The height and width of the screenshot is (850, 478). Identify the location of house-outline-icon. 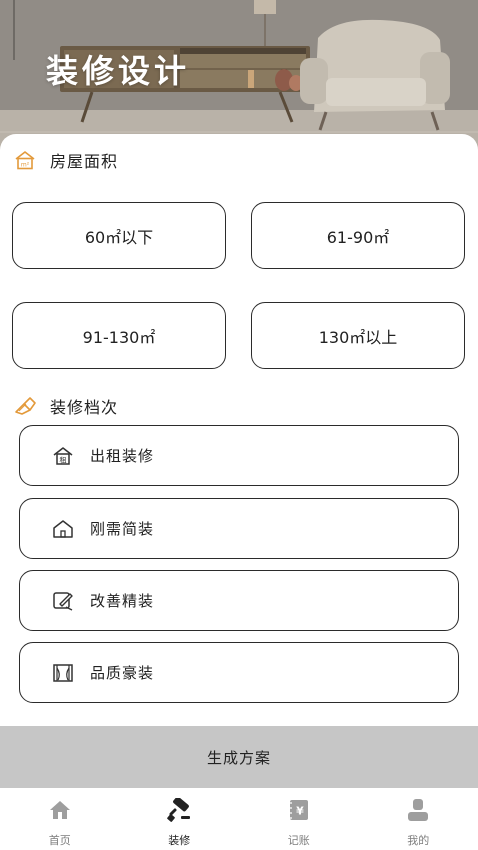
(63, 529).